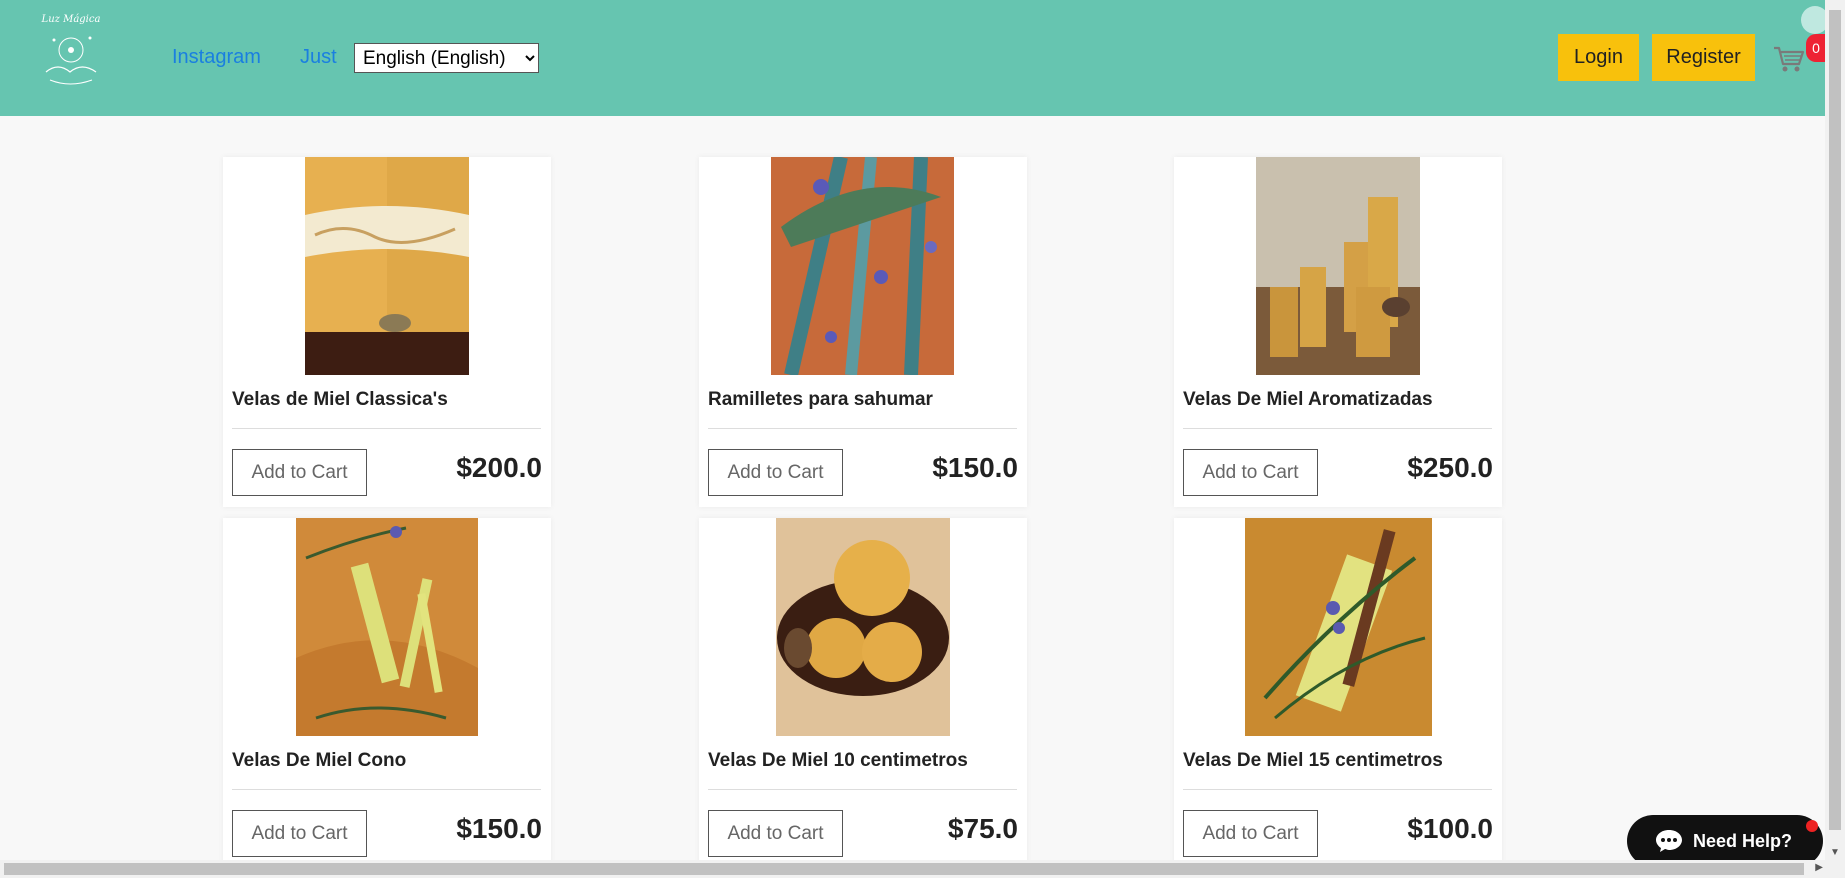 The width and height of the screenshot is (1845, 878). I want to click on horizontal-scroll-thumb, so click(904, 869).